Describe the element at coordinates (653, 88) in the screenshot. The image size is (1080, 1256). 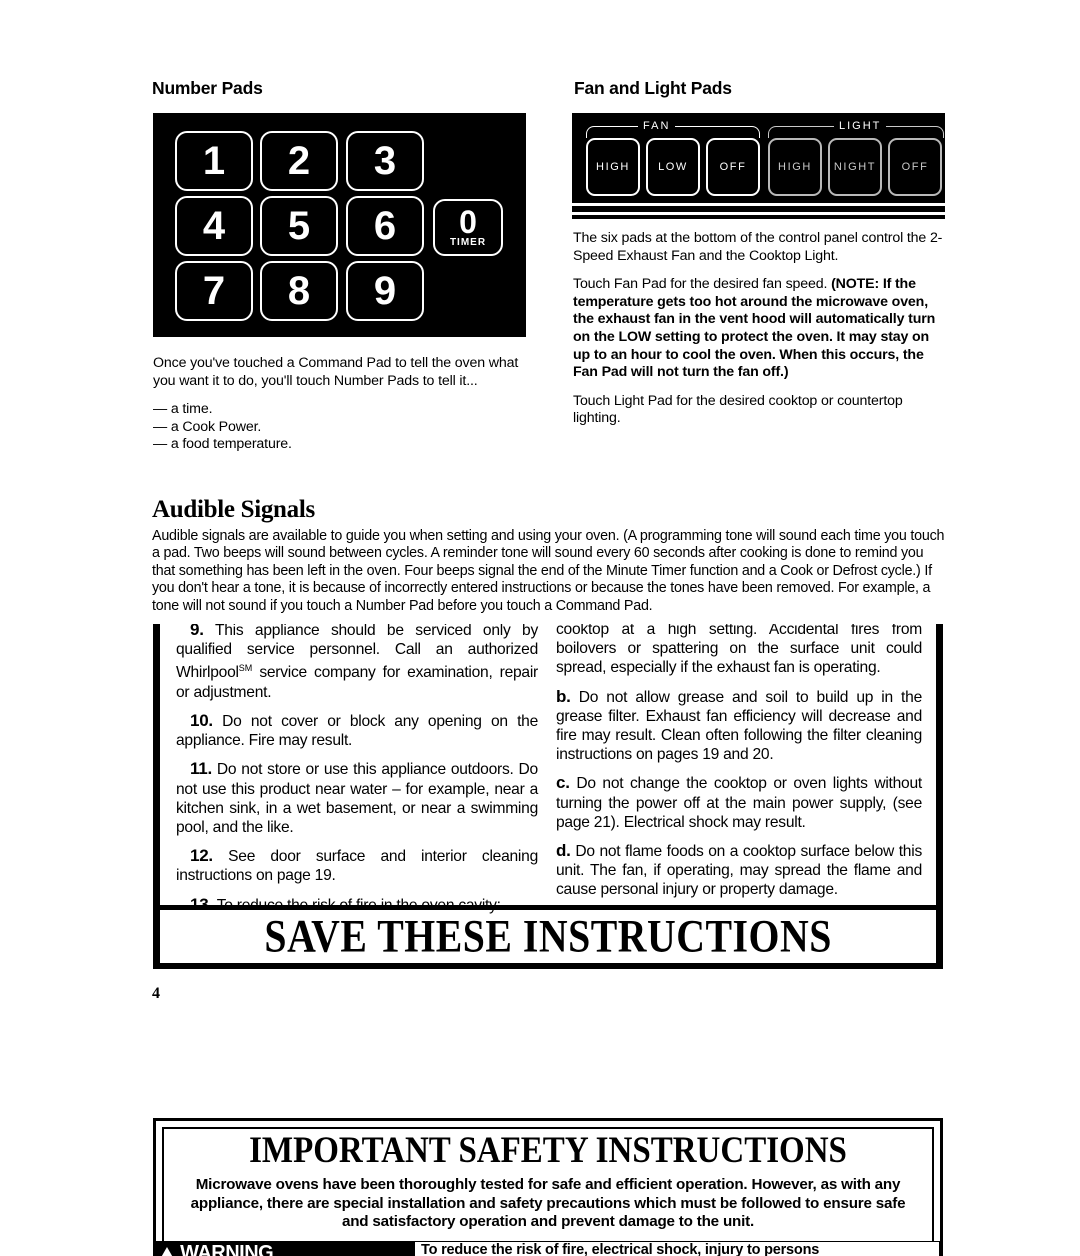
I see `fan-and-light-pads-heading: Fan and Light Pads` at that location.